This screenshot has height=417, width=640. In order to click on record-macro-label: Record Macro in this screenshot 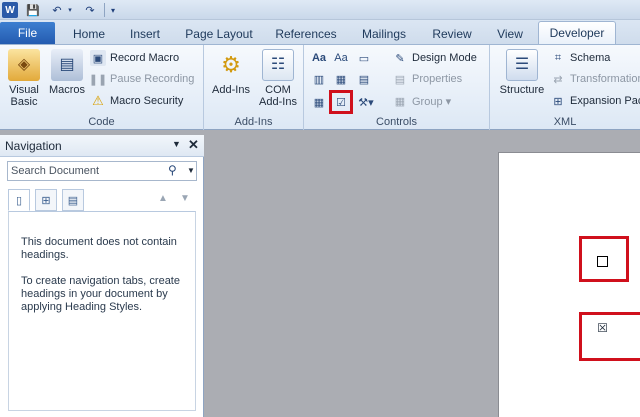, I will do `click(145, 58)`.